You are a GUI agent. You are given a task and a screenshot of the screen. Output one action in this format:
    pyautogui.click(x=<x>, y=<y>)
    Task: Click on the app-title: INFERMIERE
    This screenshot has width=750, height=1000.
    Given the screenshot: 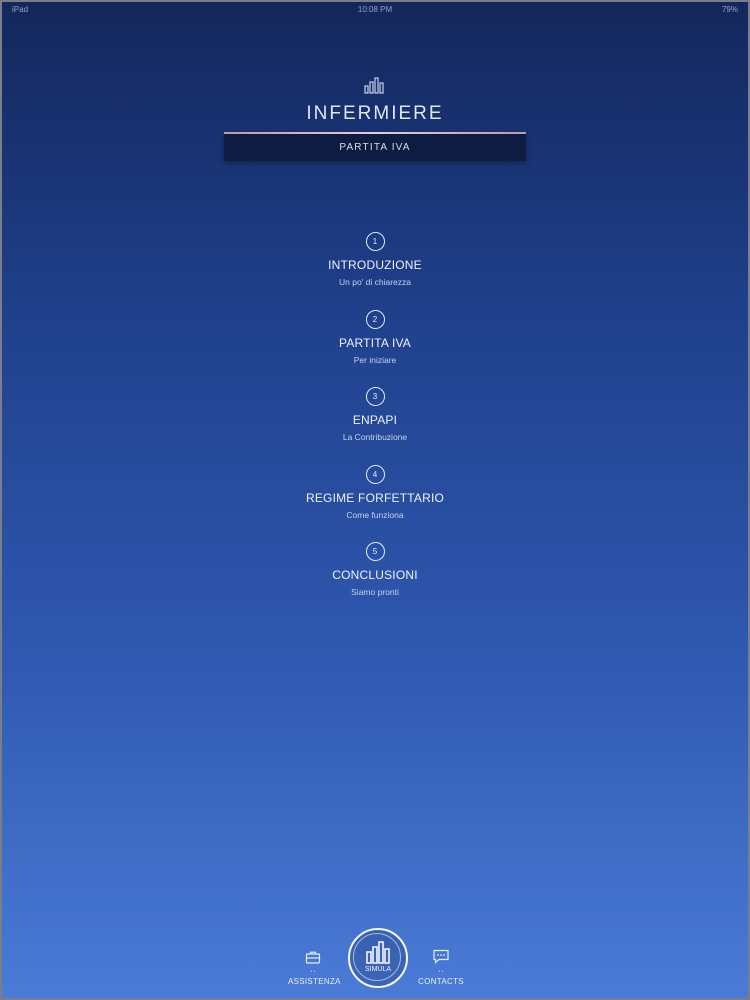 What is the action you would take?
    pyautogui.click(x=375, y=113)
    